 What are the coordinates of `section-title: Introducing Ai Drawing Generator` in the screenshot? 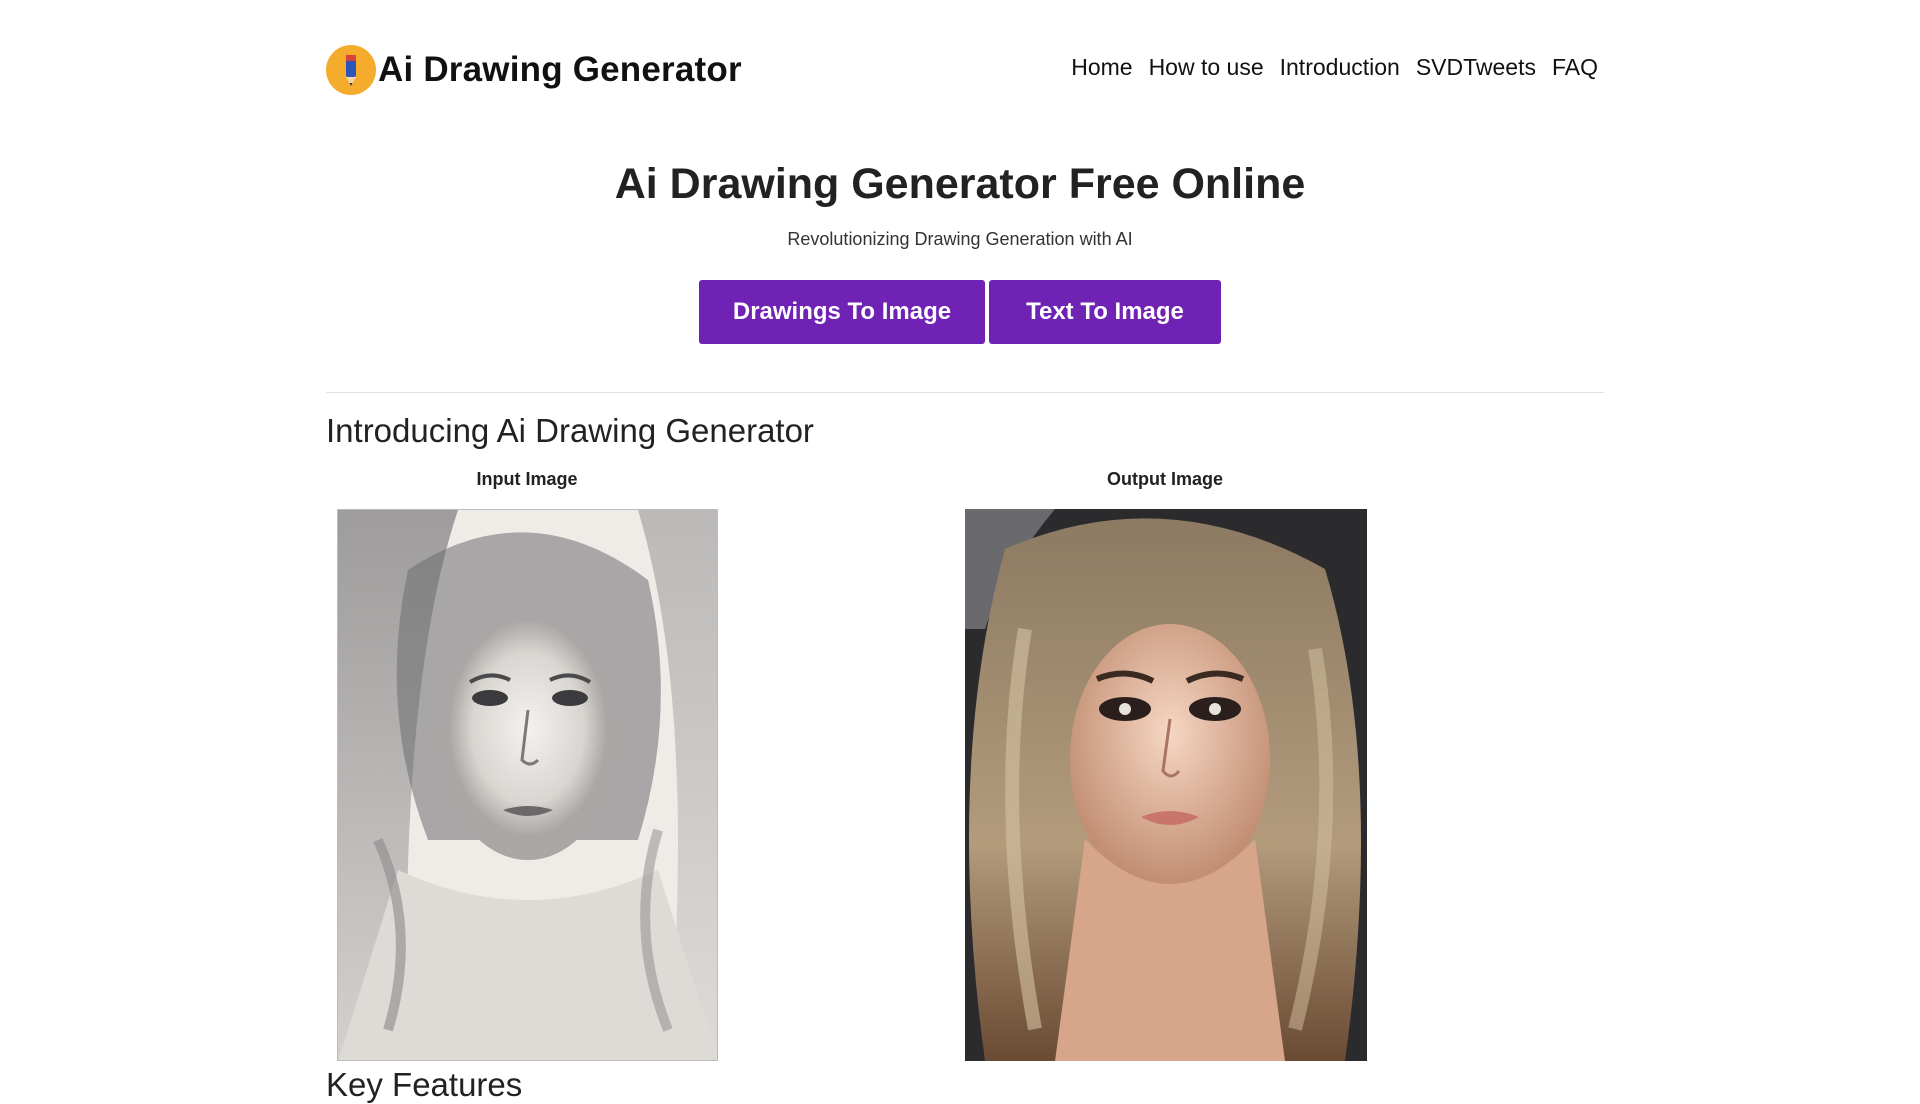 It's located at (570, 430).